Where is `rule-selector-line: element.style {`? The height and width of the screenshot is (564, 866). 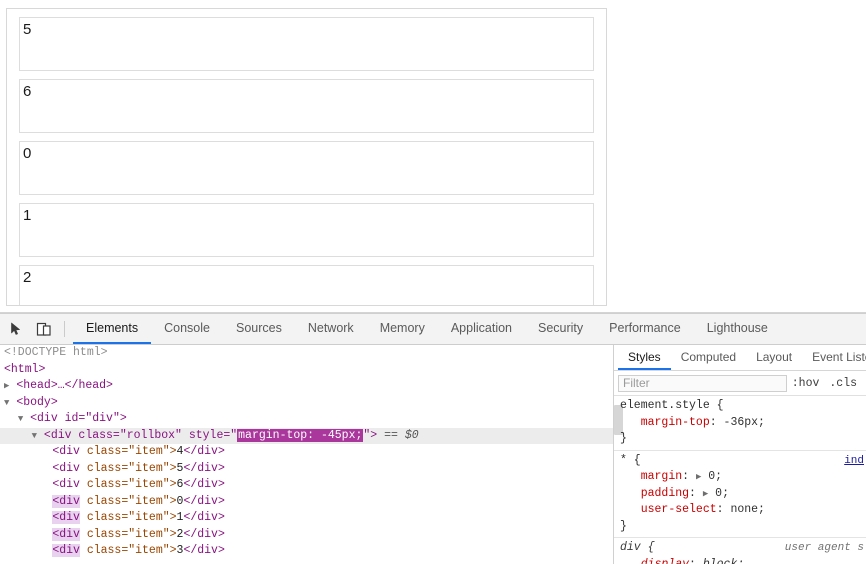 rule-selector-line: element.style { is located at coordinates (743, 406).